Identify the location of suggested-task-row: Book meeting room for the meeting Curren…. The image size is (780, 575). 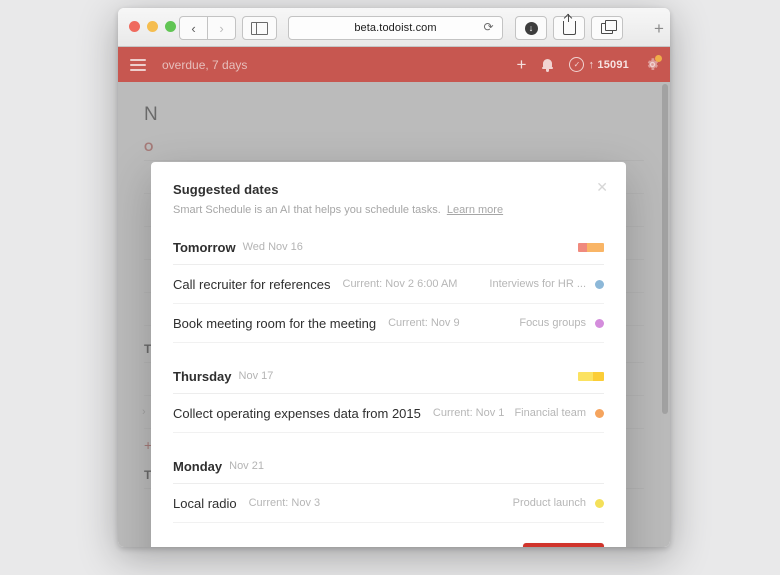
(388, 323).